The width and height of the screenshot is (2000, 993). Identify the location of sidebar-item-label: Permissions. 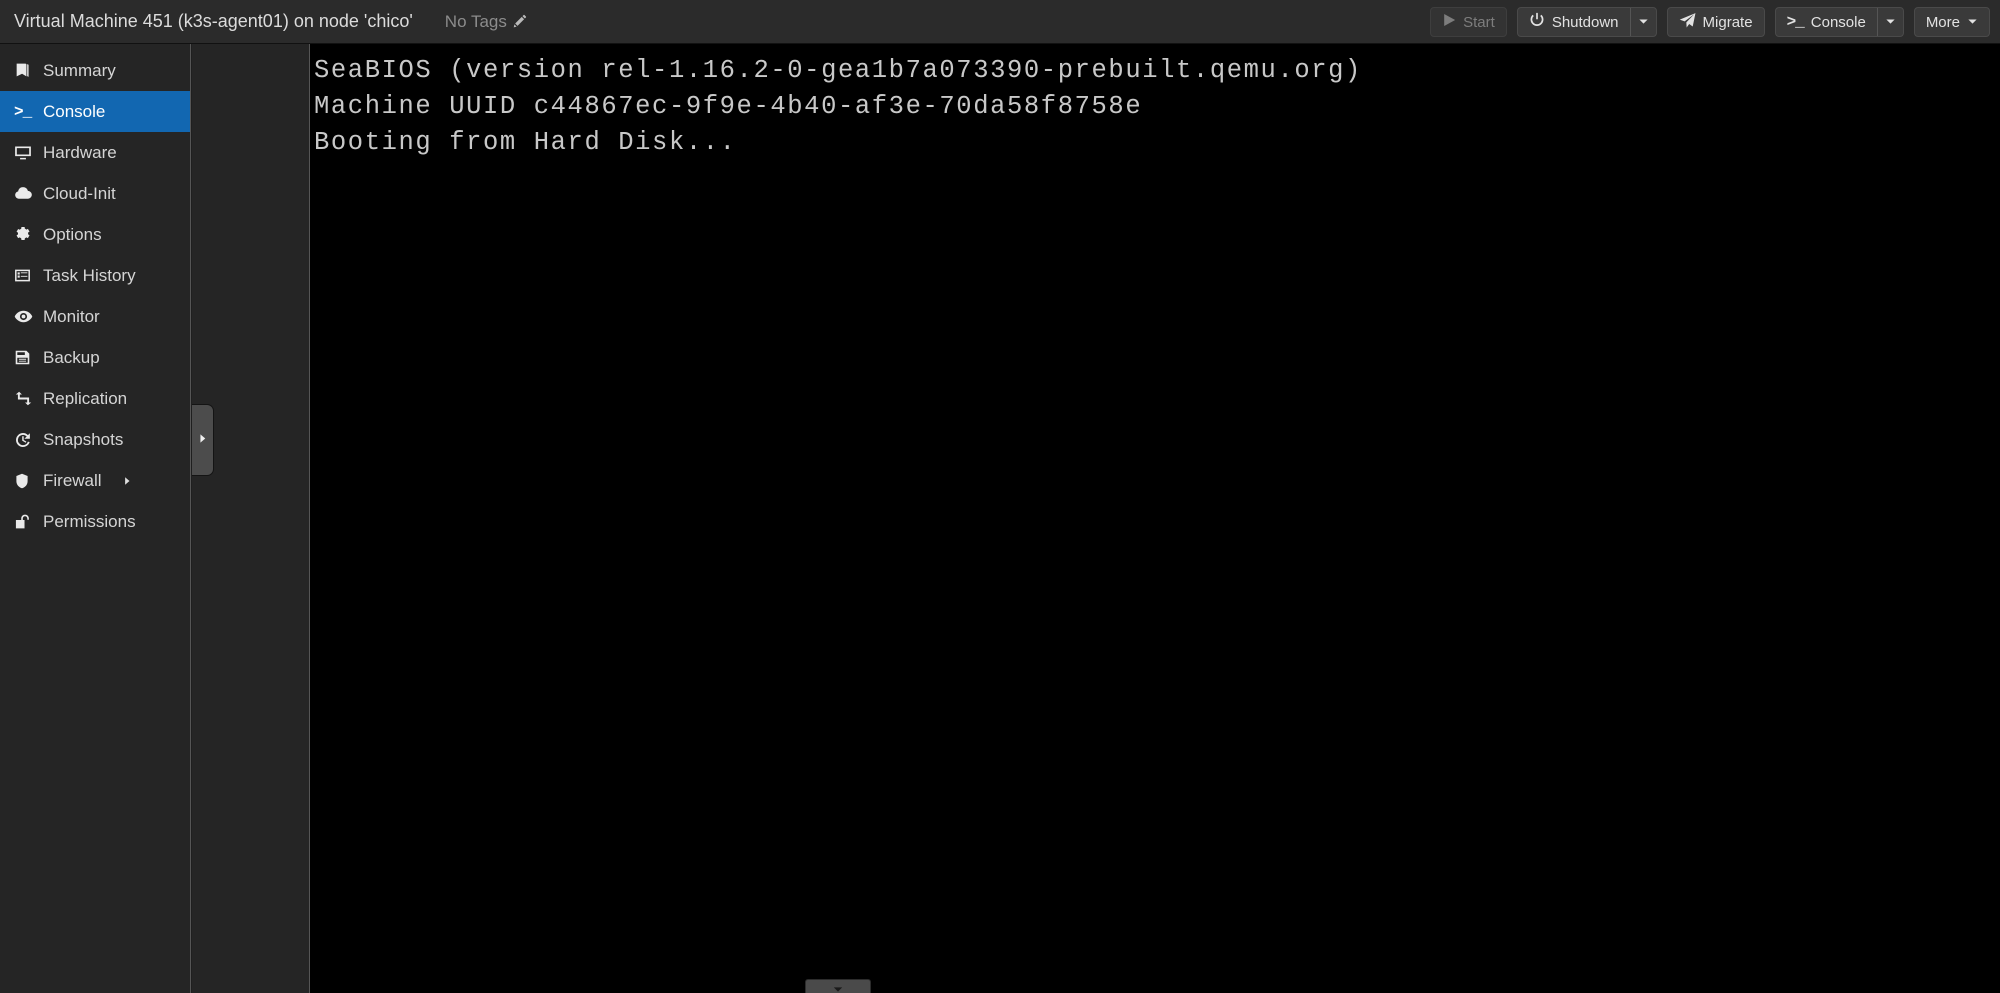
(89, 521).